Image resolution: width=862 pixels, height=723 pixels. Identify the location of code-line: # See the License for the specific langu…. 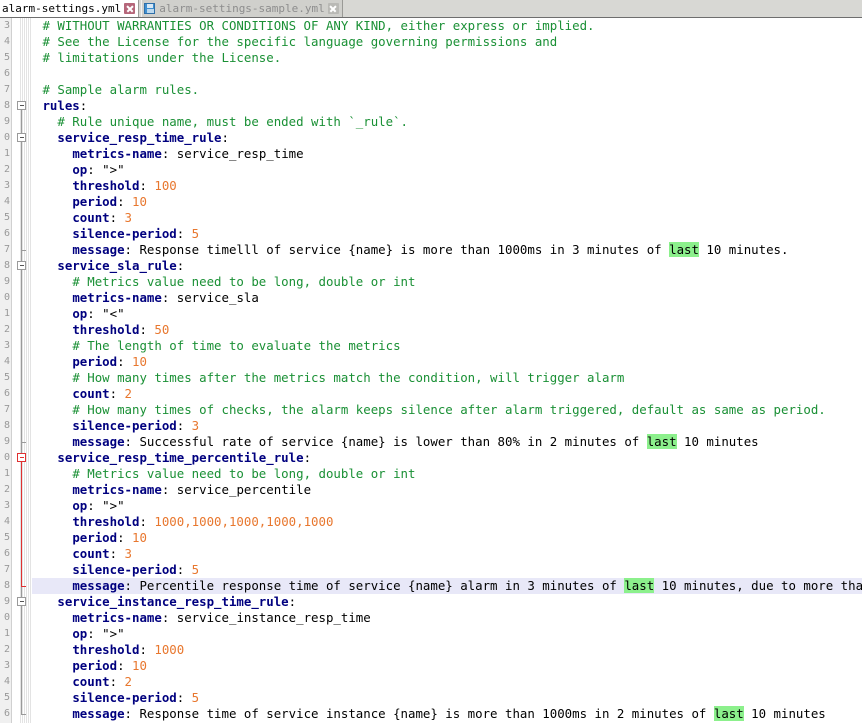
(447, 42).